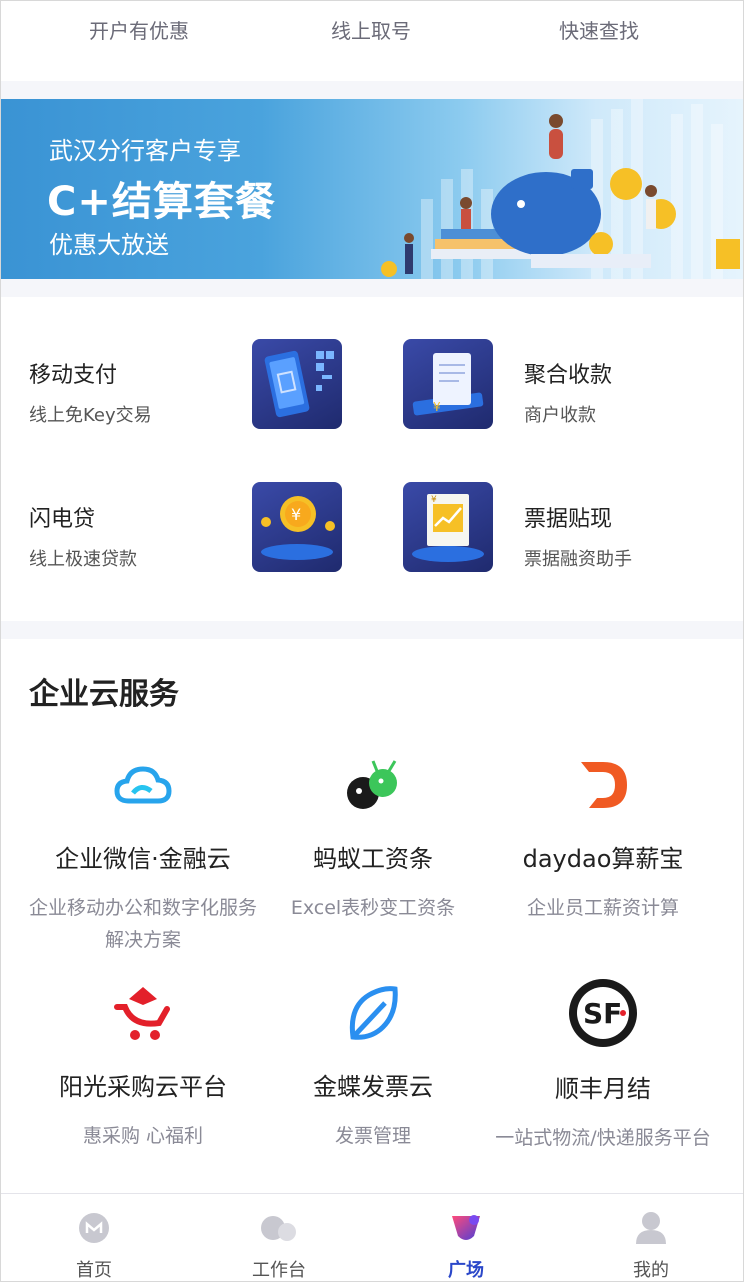 Image resolution: width=744 pixels, height=1282 pixels. Describe the element at coordinates (143, 859) in the screenshot. I see `service-name: 企业微信·金融云` at that location.